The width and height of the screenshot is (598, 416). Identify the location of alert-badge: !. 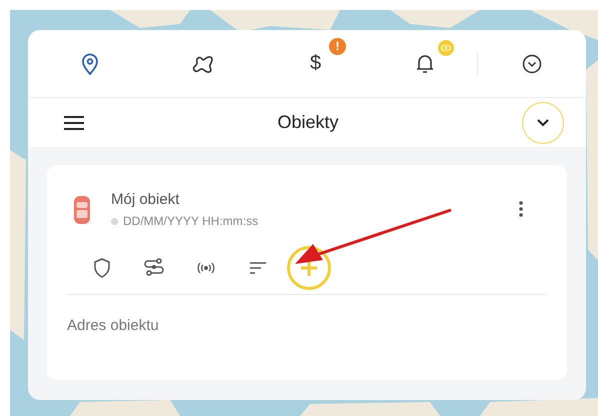
(337, 46).